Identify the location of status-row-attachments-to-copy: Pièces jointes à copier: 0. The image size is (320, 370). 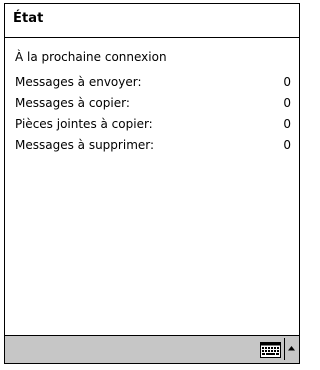
(153, 126).